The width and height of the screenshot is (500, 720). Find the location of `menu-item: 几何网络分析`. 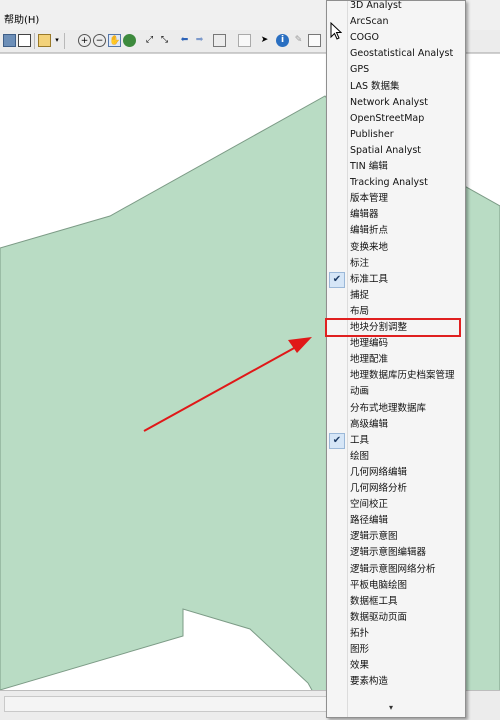

menu-item: 几何网络分析 is located at coordinates (396, 489).